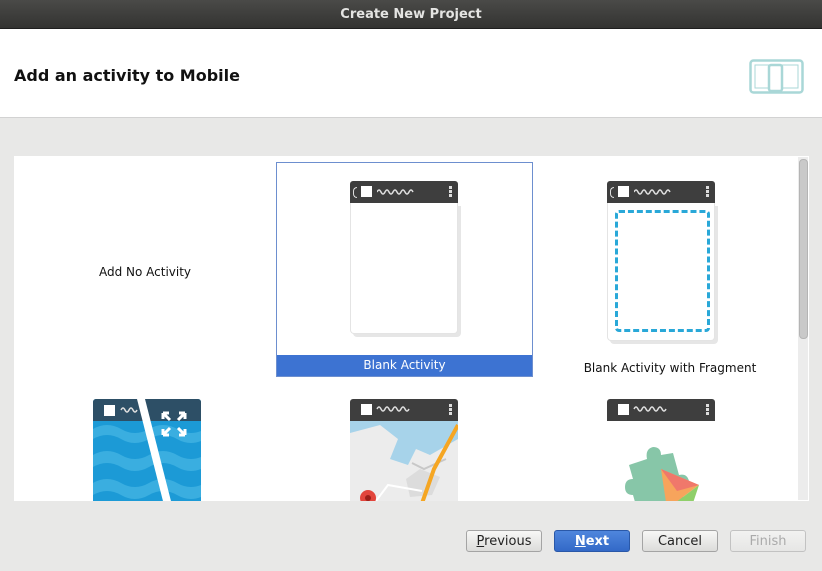 This screenshot has width=822, height=571. What do you see at coordinates (661, 450) in the screenshot?
I see `play-services-phone-preview` at bounding box center [661, 450].